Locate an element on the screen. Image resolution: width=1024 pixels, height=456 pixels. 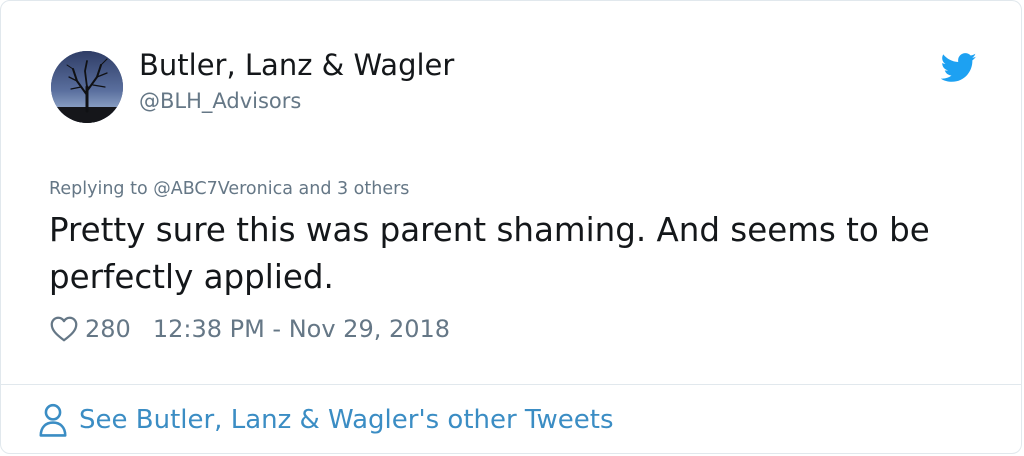
tweet-meta: 280 12:38 PM - Nov 29, 2018 is located at coordinates (249, 329).